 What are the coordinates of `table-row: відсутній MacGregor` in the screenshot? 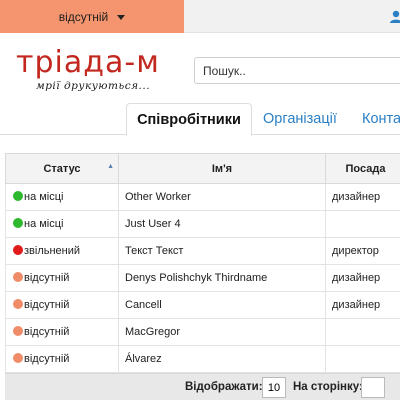 It's located at (202, 332).